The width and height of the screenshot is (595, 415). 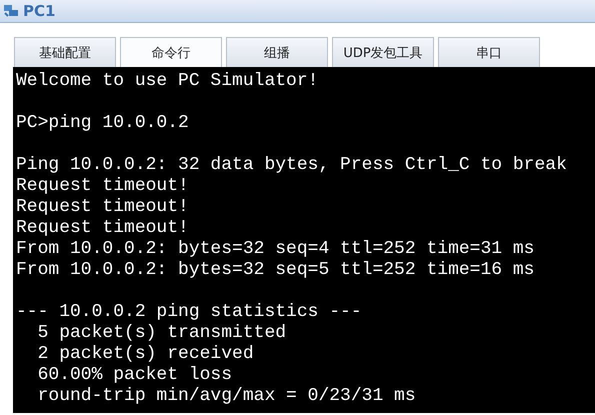 I want to click on console-line: Welcome to use PC Simulator!, so click(x=168, y=81).